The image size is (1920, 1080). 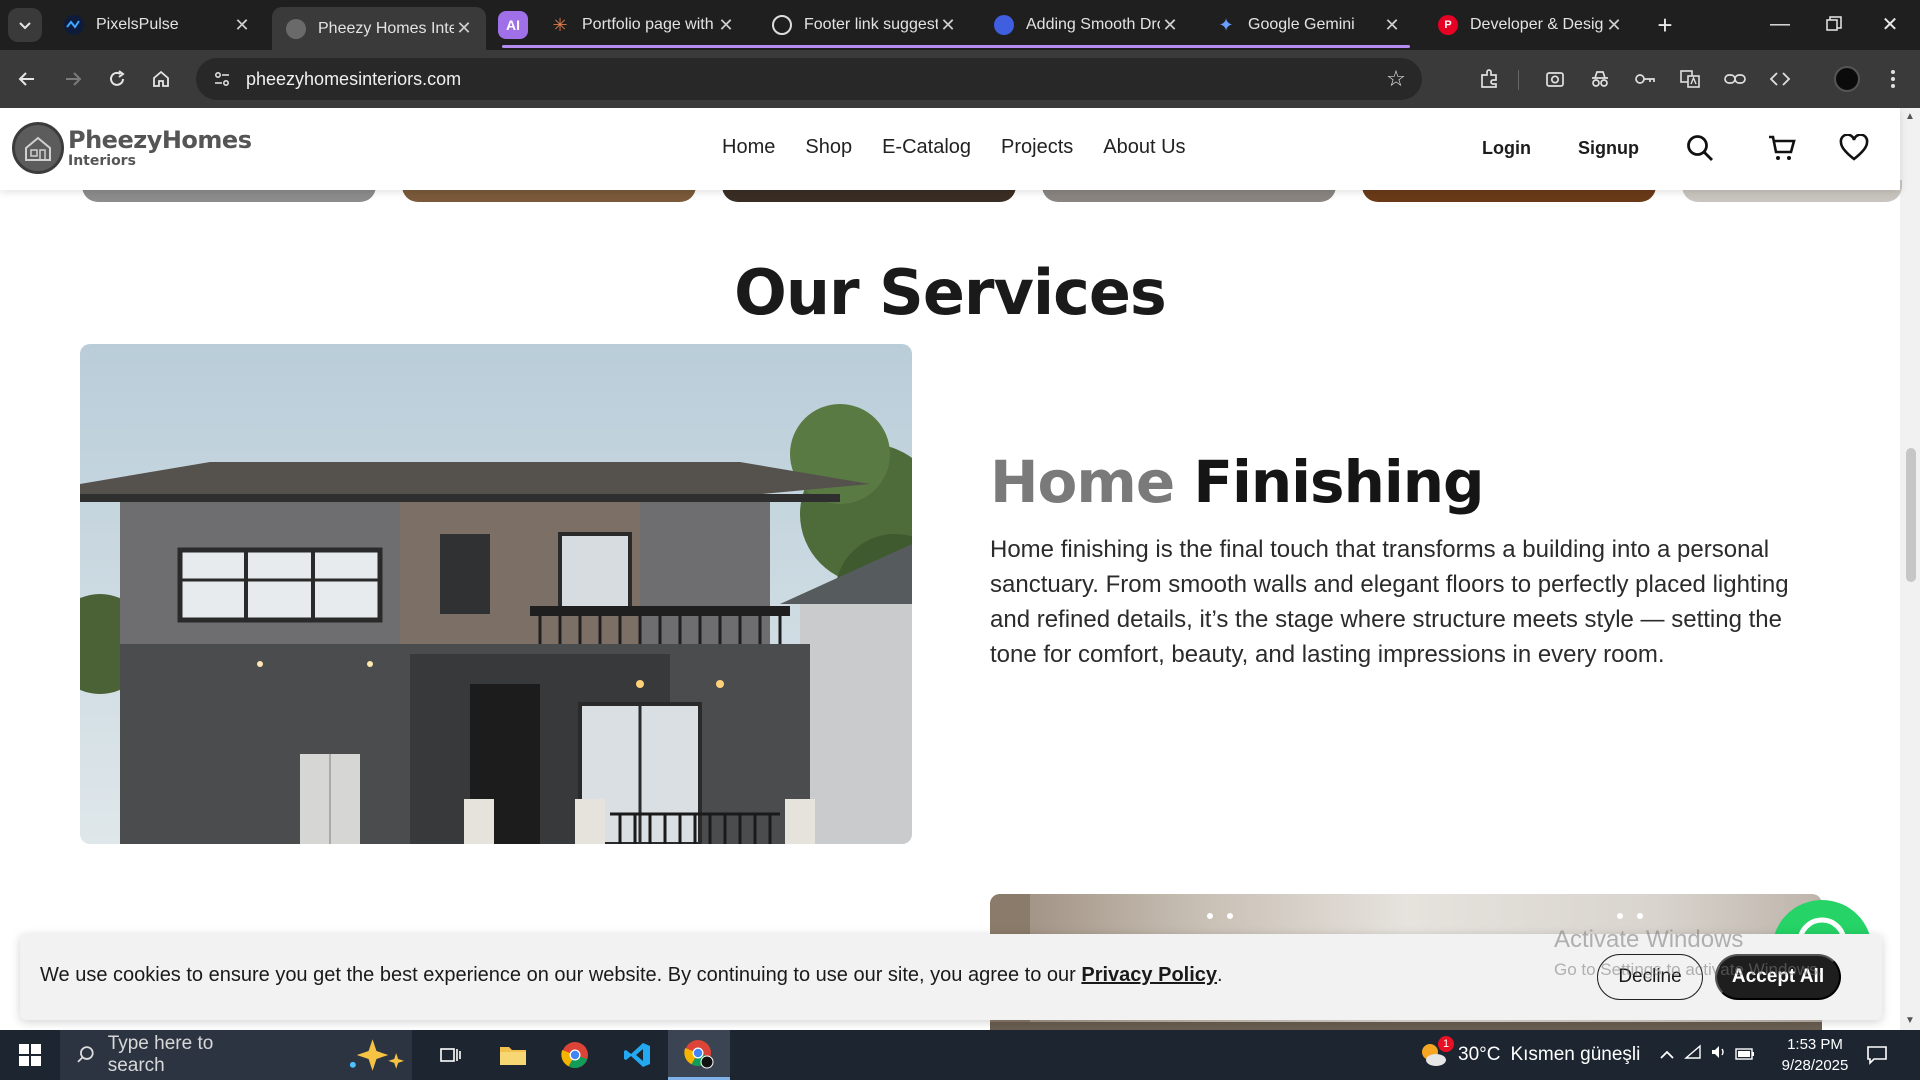 What do you see at coordinates (1436, 1053) in the screenshot?
I see `weather-icon: 1` at bounding box center [1436, 1053].